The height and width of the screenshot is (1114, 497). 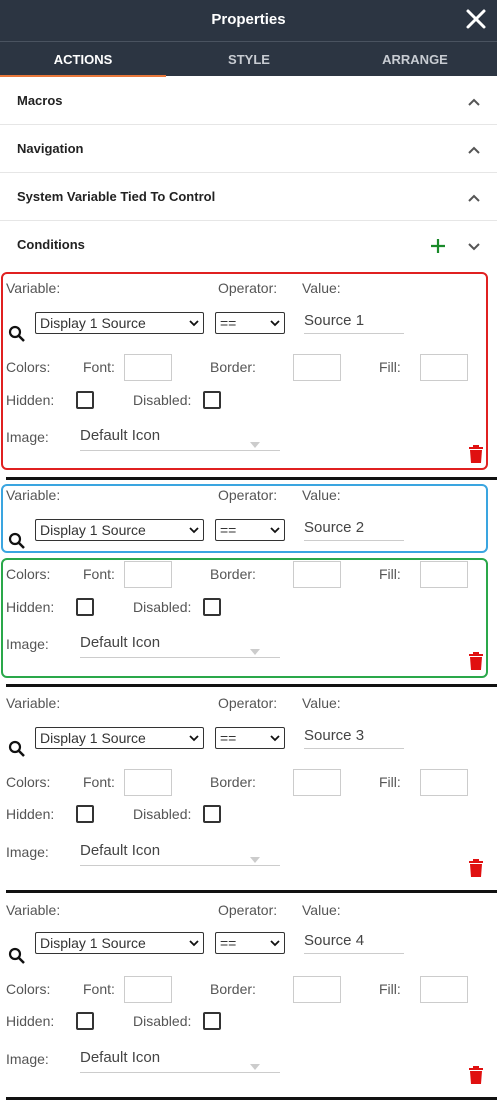 I want to click on value-input: Source 2, so click(x=354, y=529).